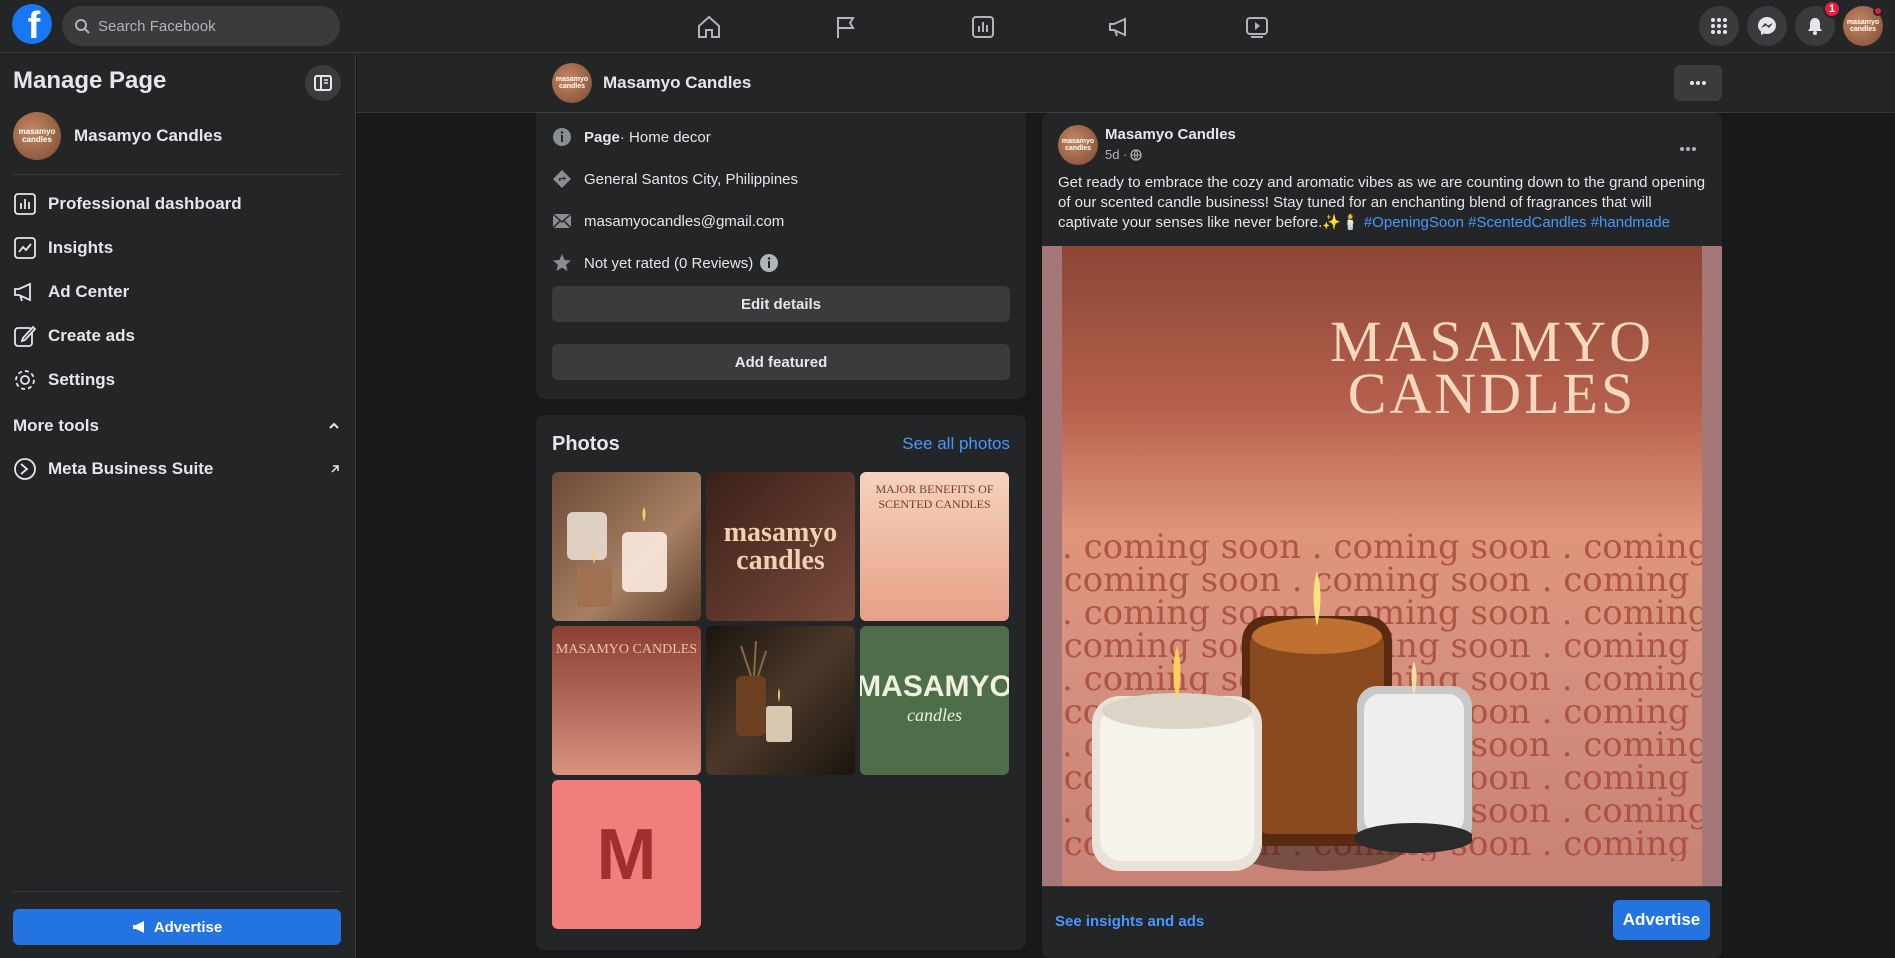  Describe the element at coordinates (177, 204) in the screenshot. I see `sidebar-item-professional-dashboard: Professional dashboard` at that location.